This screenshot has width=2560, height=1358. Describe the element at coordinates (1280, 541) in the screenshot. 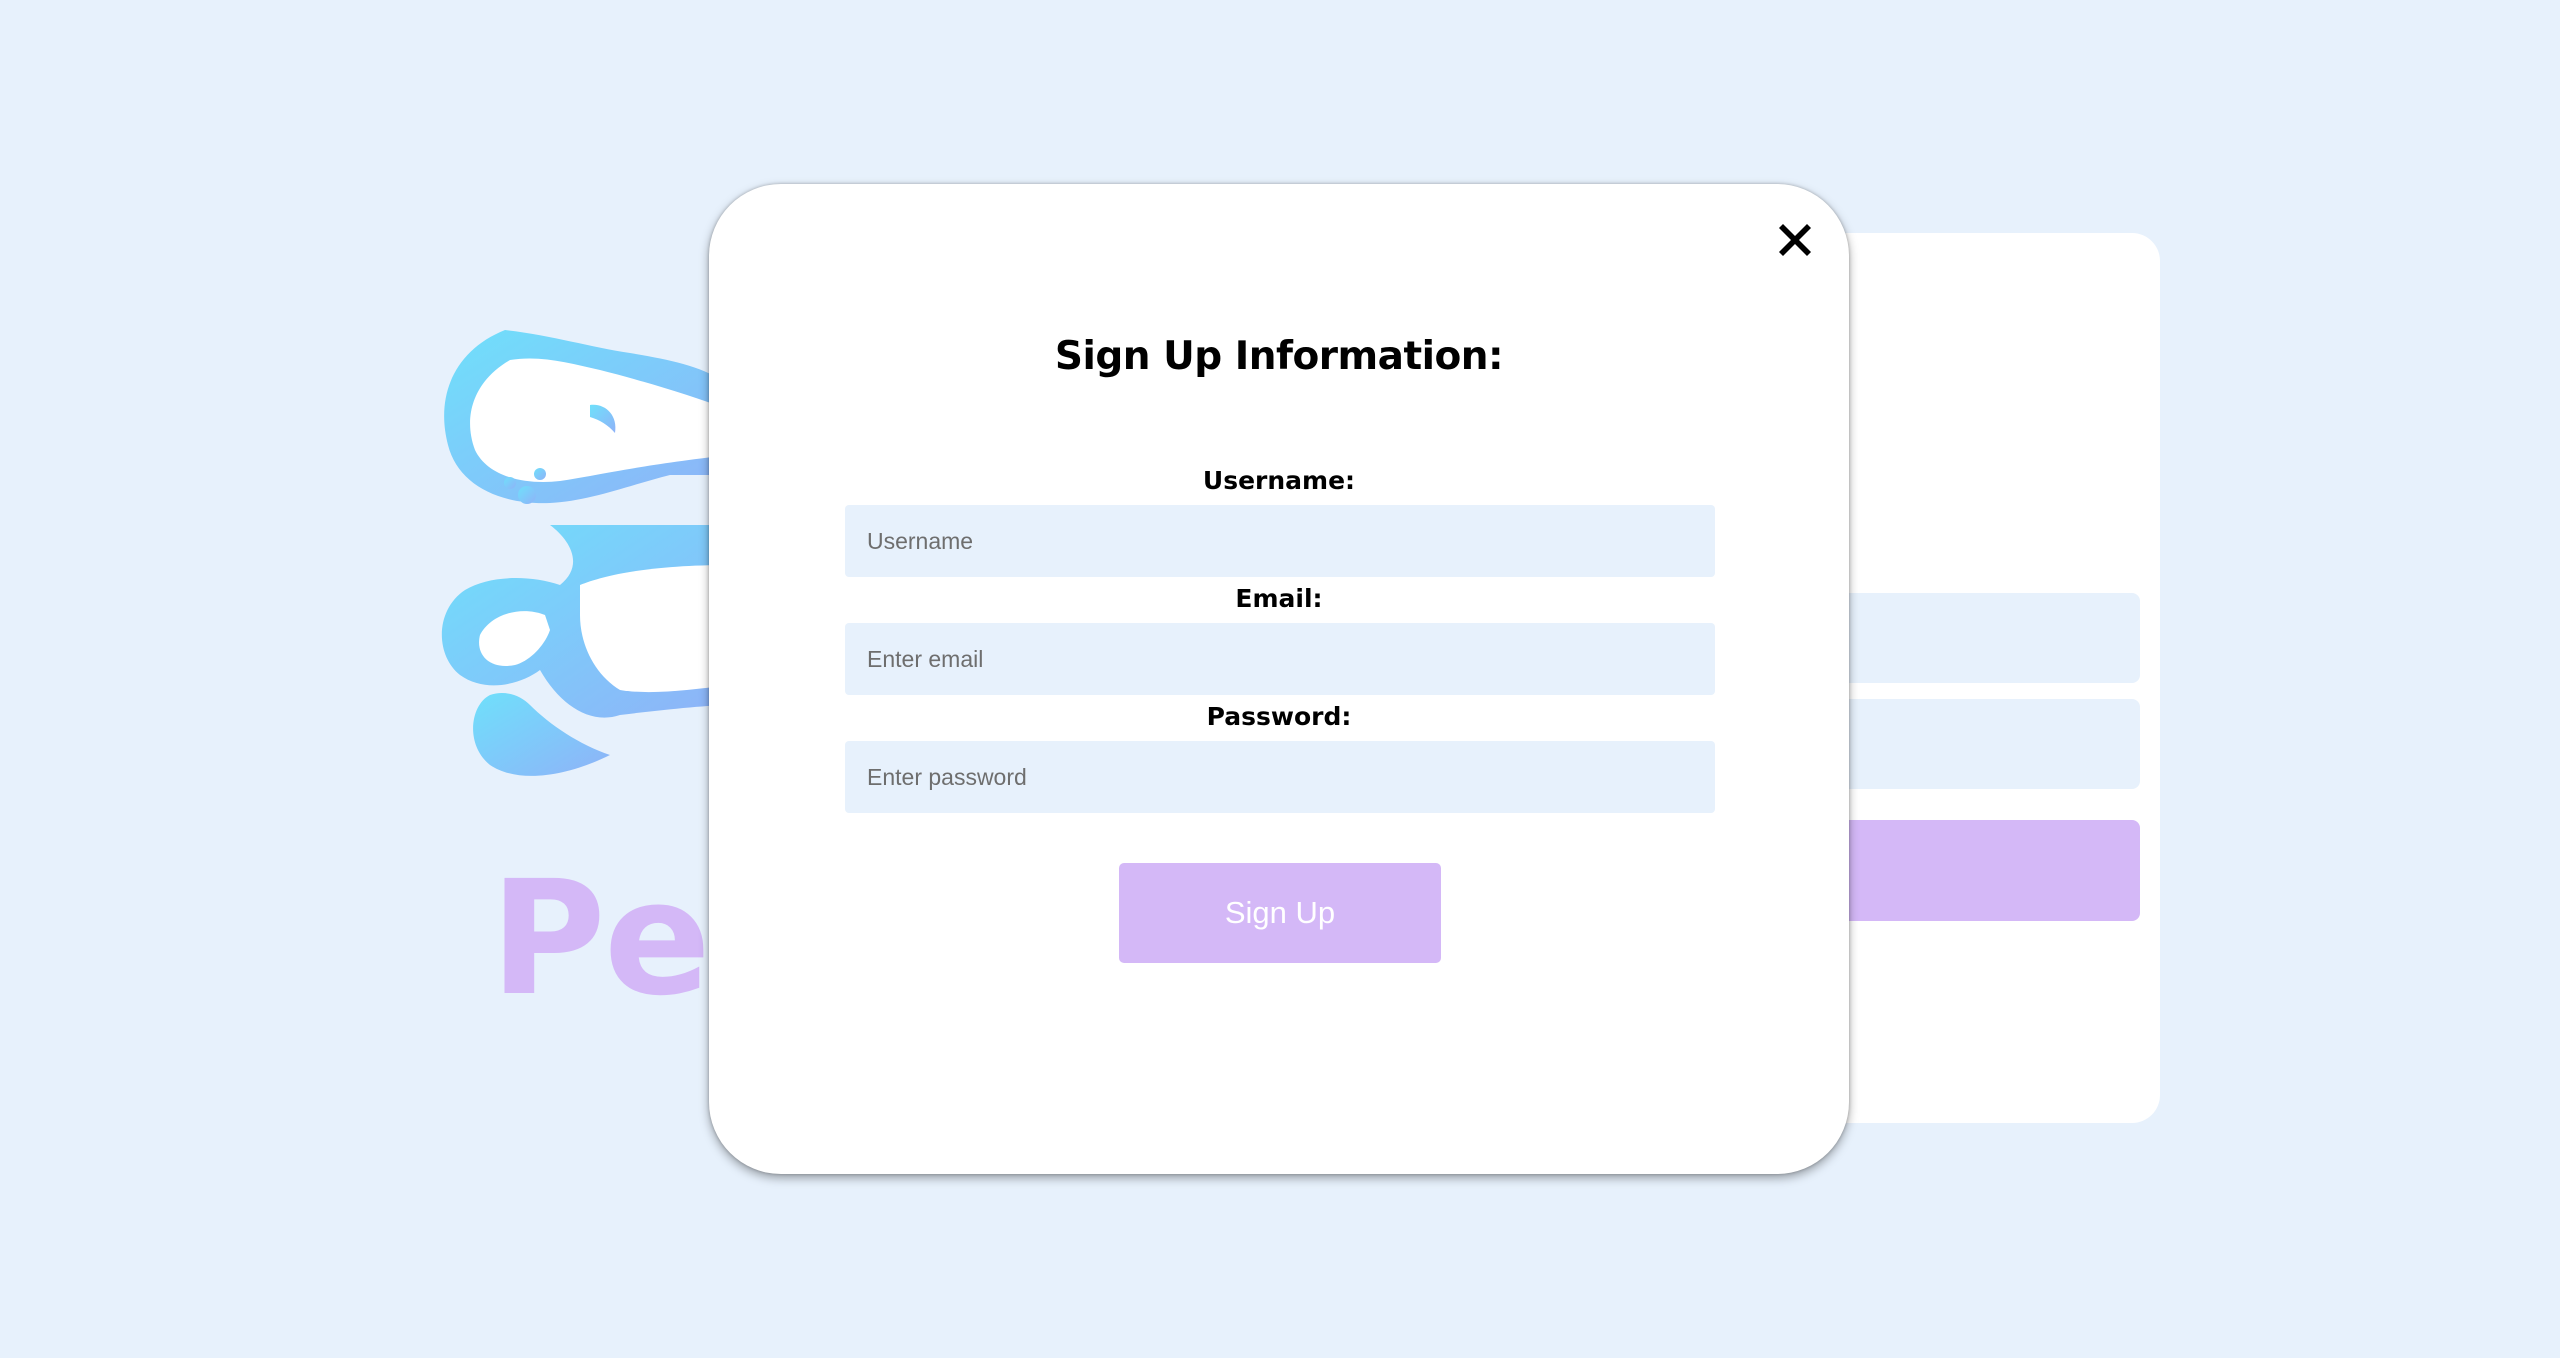

I see `username-input` at that location.